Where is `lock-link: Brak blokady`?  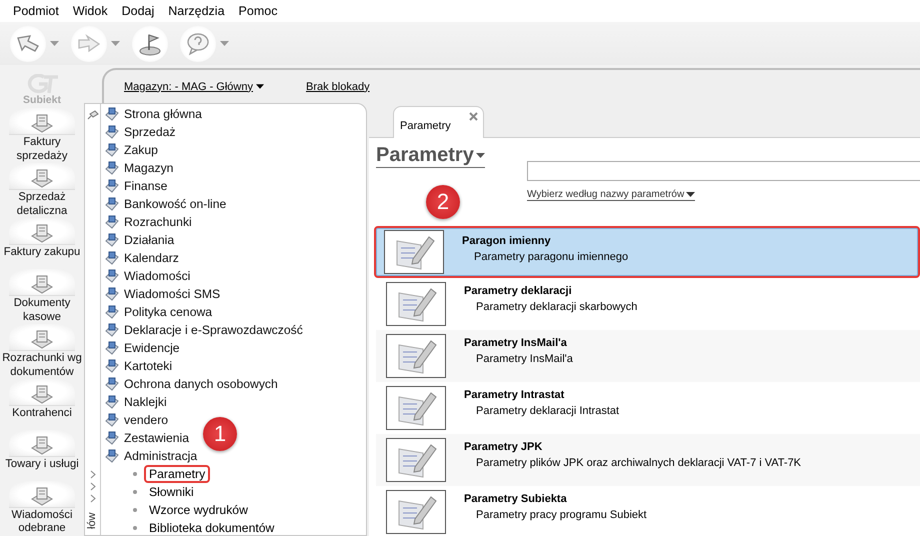 lock-link: Brak blokady is located at coordinates (338, 86).